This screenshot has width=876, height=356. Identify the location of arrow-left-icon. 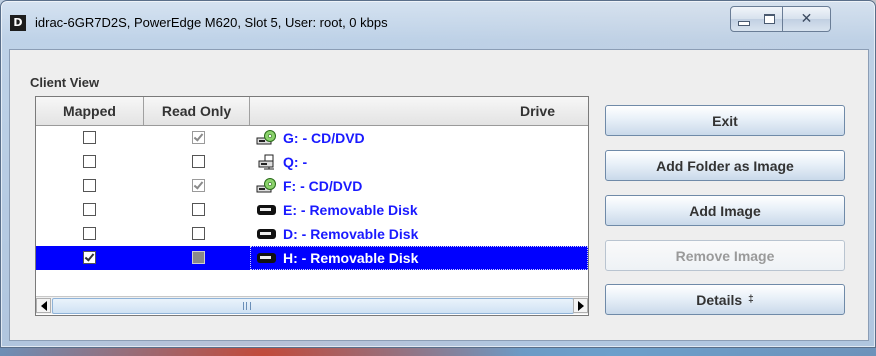
(43, 305).